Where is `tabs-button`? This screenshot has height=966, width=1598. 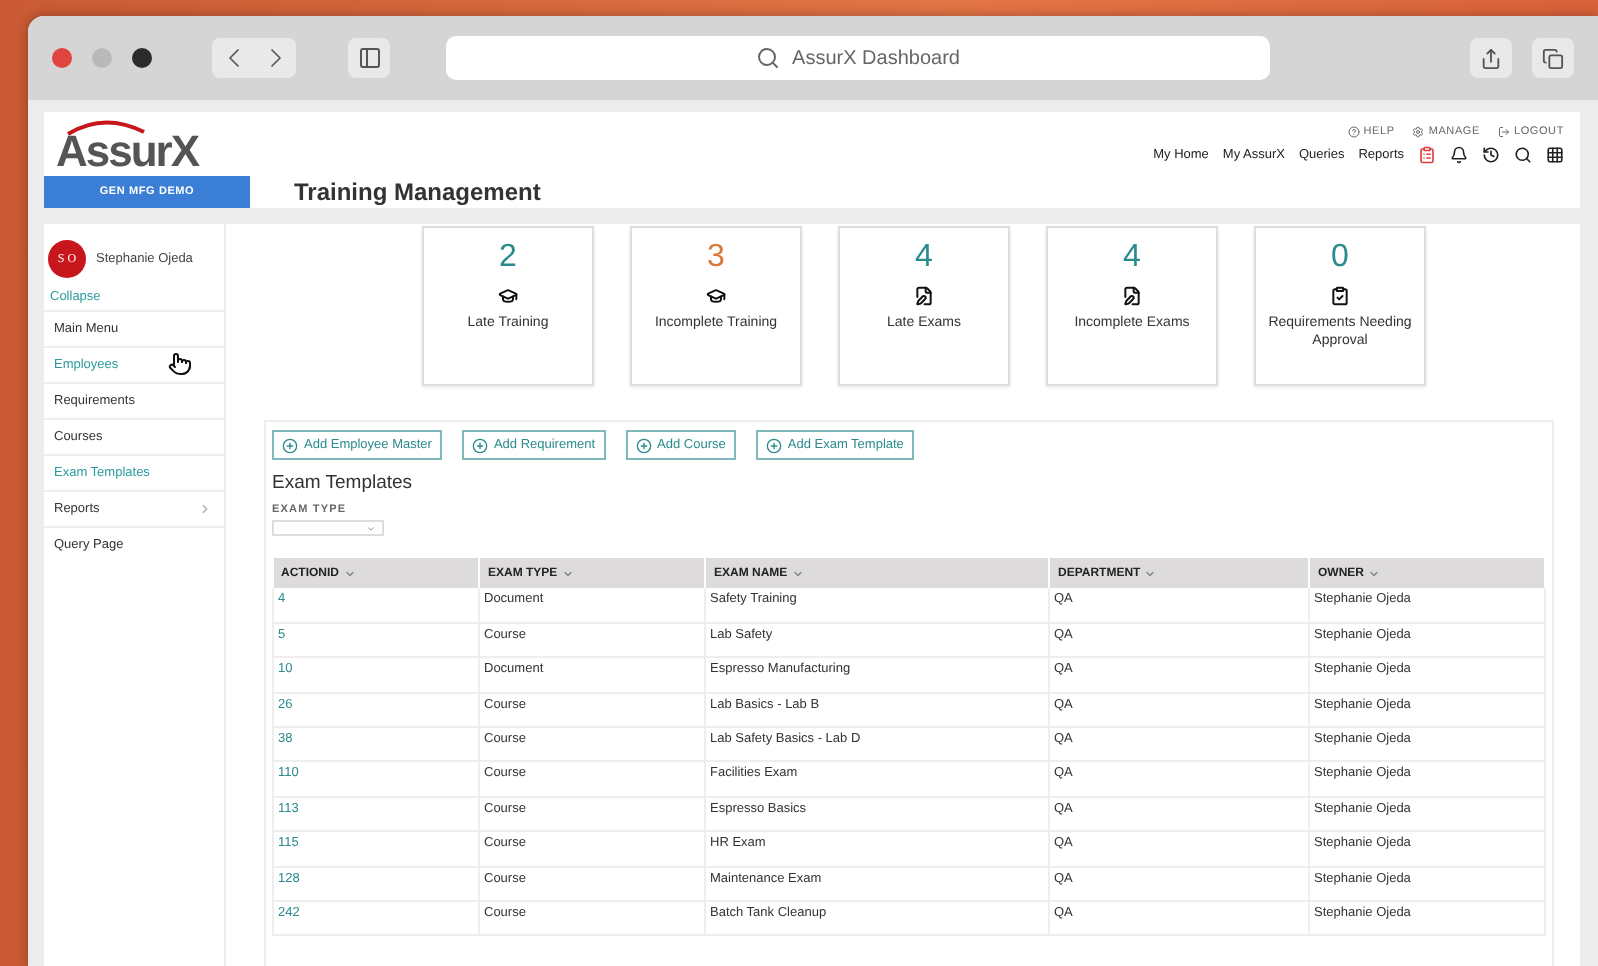
tabs-button is located at coordinates (1553, 58).